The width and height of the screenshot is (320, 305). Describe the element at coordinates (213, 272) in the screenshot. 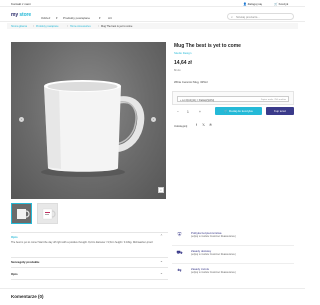

I see `reassurance-text-returns: (edytuj w module Customer Reassurance)` at that location.